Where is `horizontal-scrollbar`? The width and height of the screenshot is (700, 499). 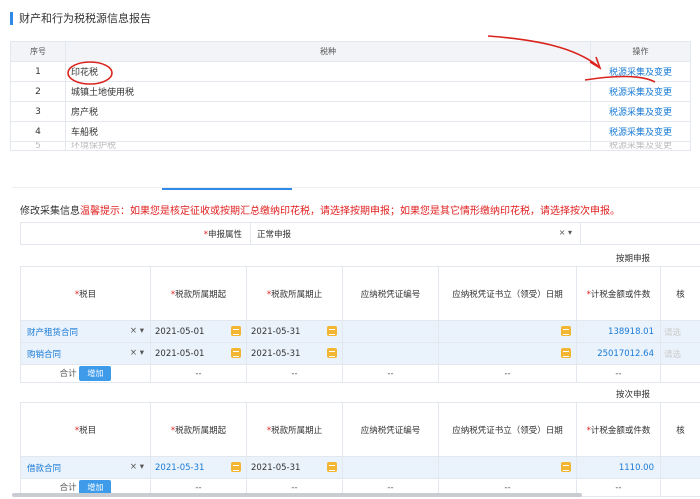 horizontal-scrollbar is located at coordinates (297, 495).